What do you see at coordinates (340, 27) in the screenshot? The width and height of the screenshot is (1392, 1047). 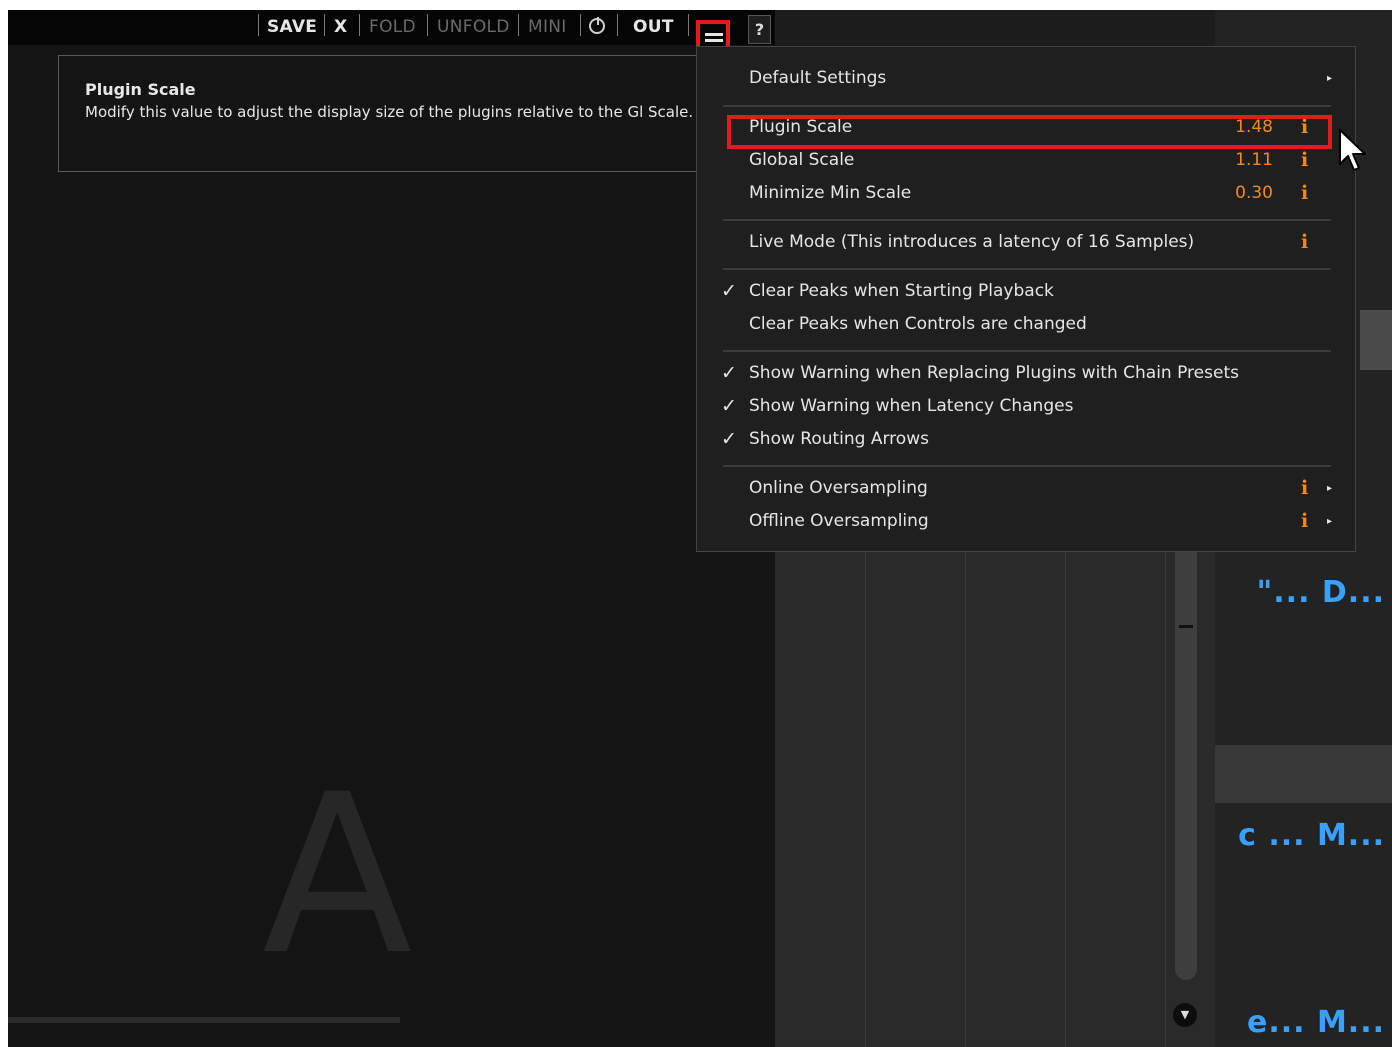 I see `close-button: X` at bounding box center [340, 27].